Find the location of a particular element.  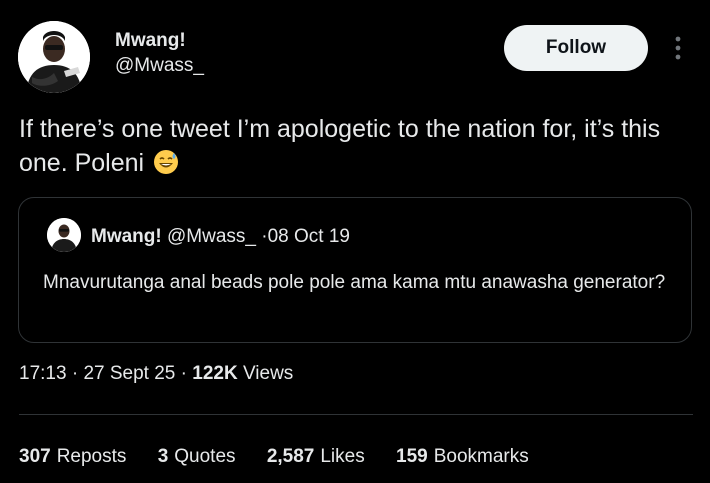

reposts-count: 307 is located at coordinates (35, 456).